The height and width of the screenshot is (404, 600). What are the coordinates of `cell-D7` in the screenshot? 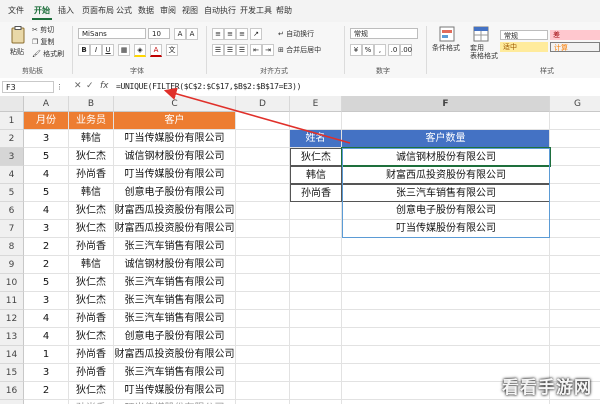 It's located at (263, 229).